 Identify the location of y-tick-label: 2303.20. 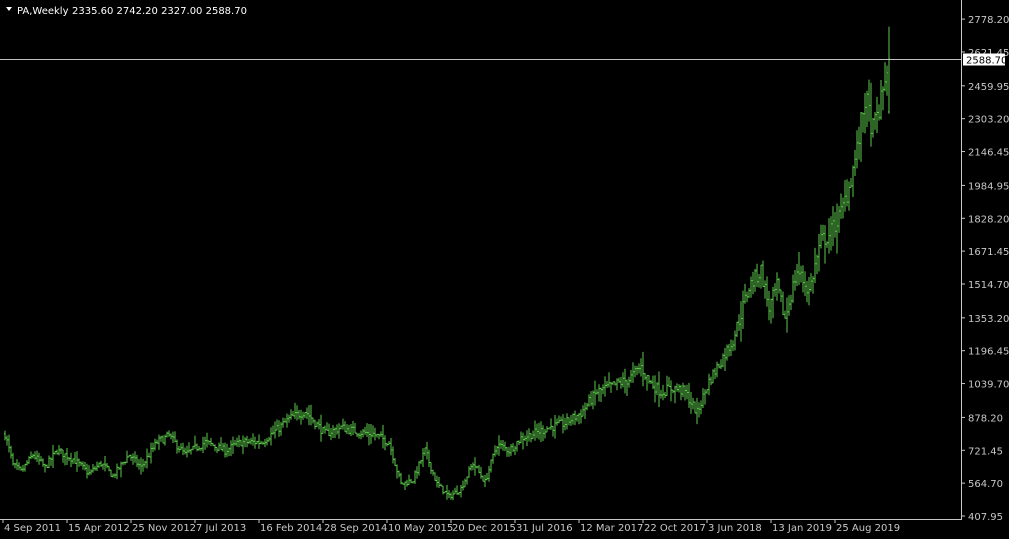
(988, 120).